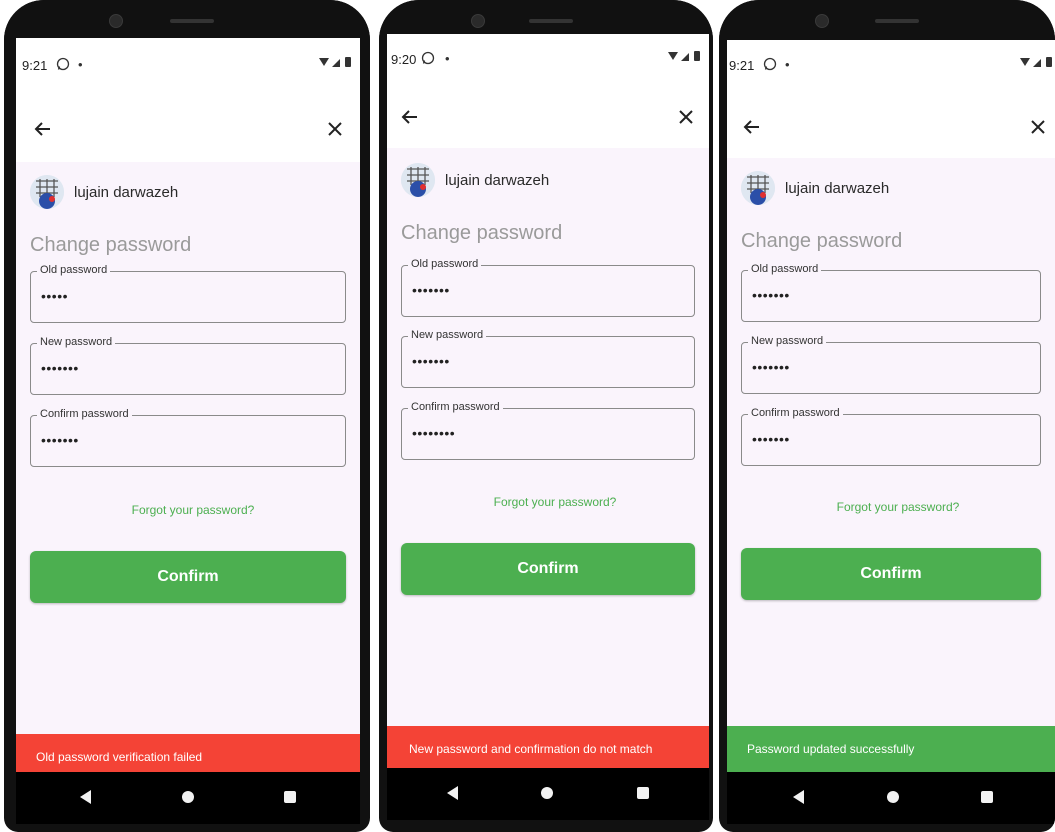 This screenshot has height=832, width=1055. Describe the element at coordinates (548, 430) in the screenshot. I see `confirm-password-field: Confirm password ••••••••` at that location.